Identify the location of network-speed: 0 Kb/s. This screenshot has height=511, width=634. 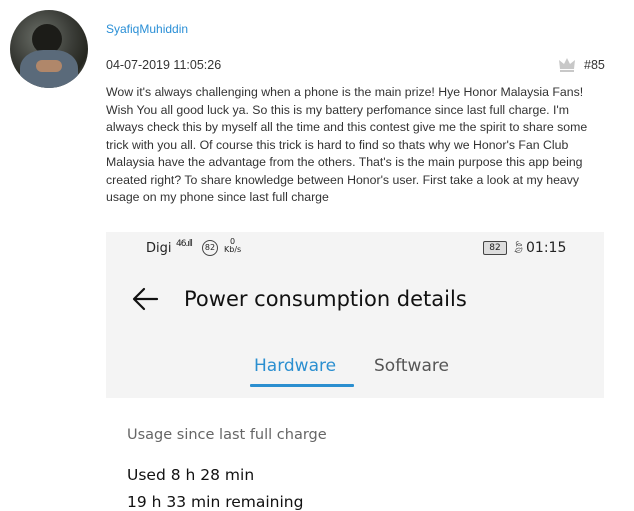
(232, 246).